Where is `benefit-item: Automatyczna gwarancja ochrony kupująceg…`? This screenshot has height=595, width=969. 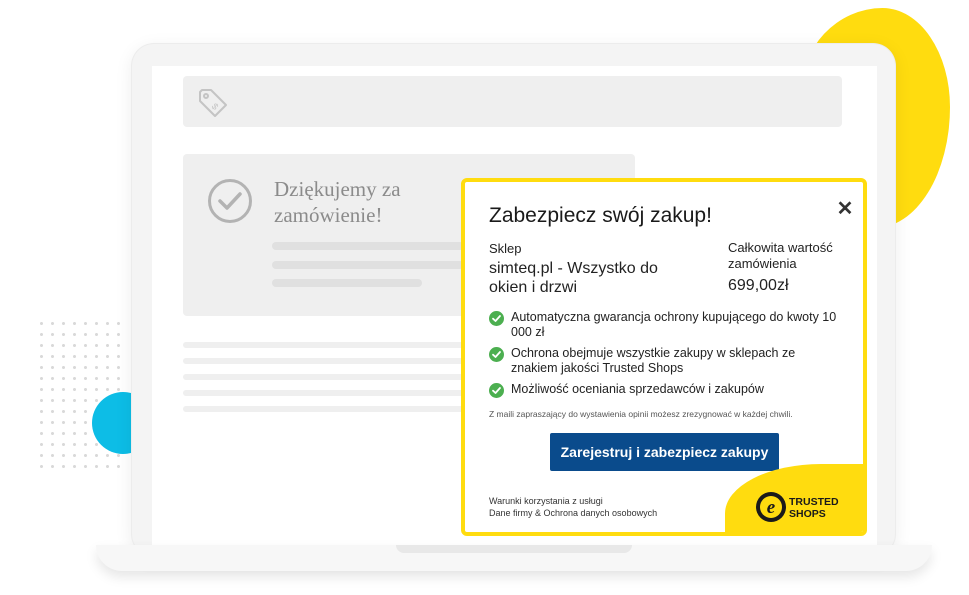
benefit-item: Automatyczna gwarancja ochrony kupująceg… is located at coordinates (664, 325).